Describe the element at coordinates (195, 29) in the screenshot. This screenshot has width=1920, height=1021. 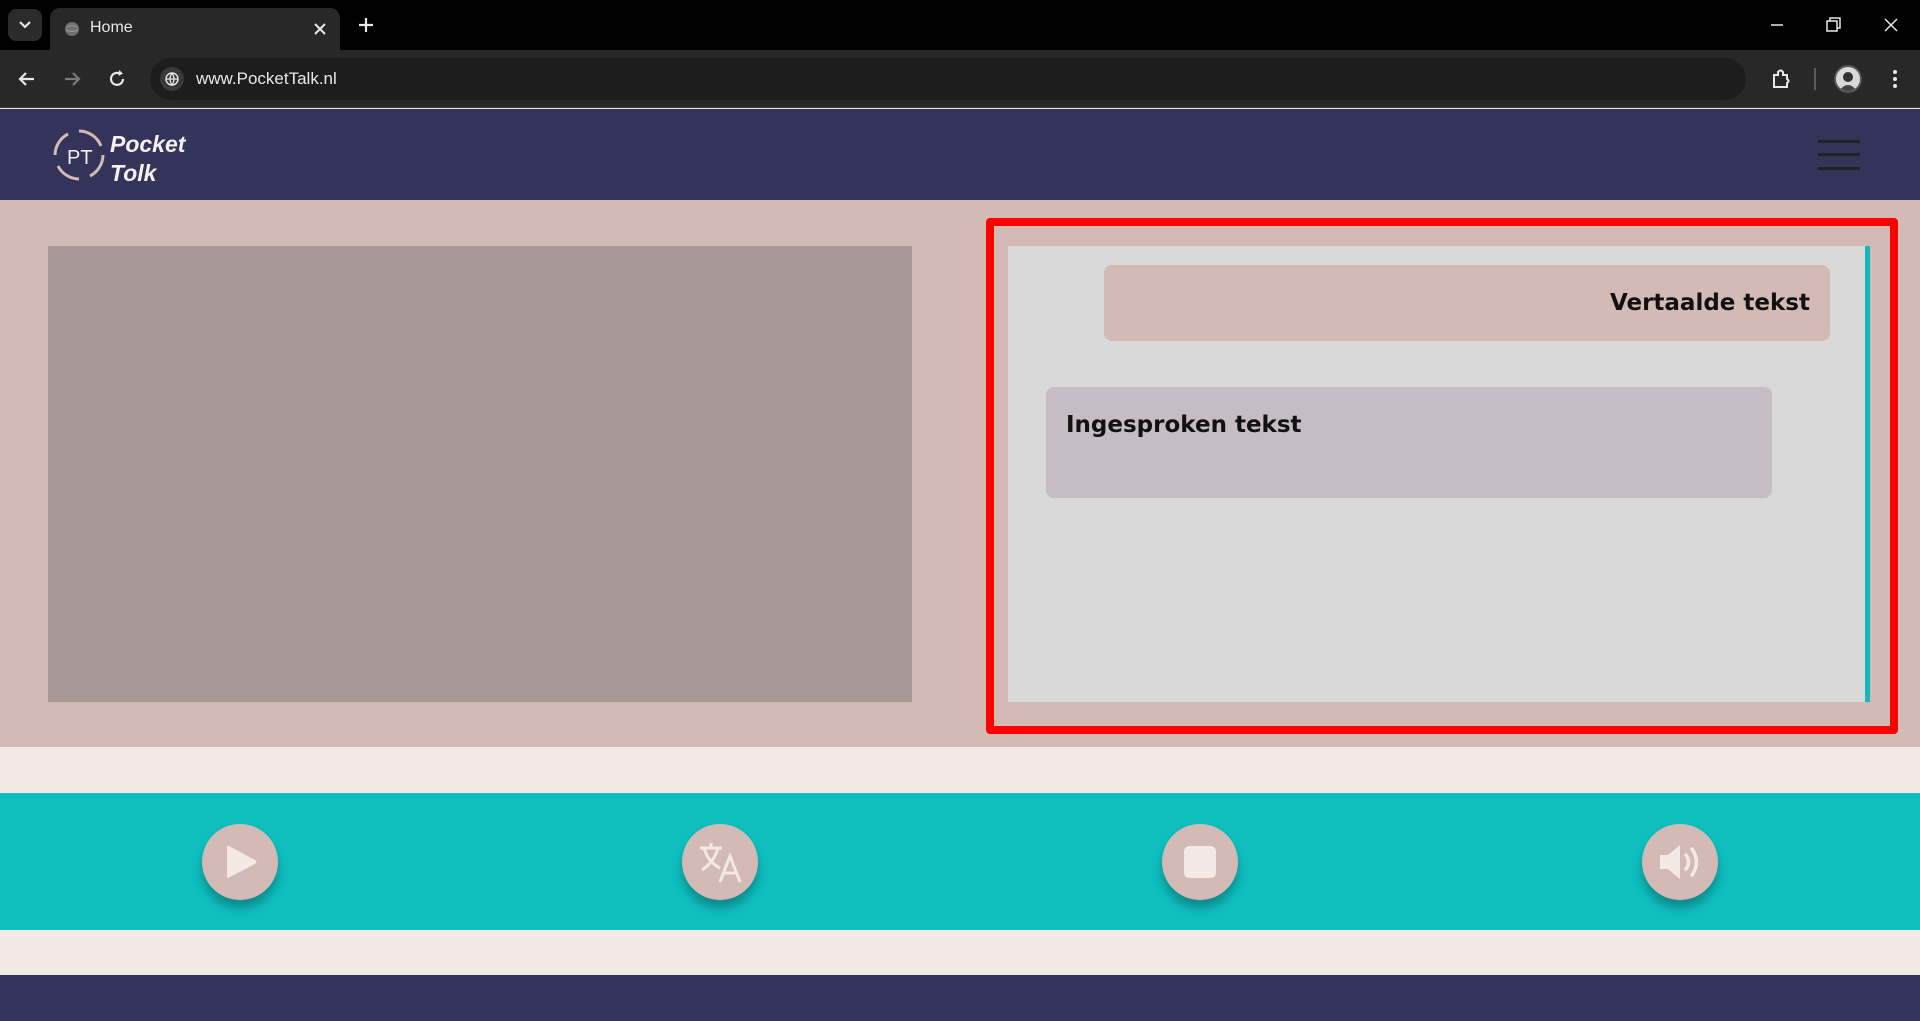
I see `browser-tab-home: Home` at that location.